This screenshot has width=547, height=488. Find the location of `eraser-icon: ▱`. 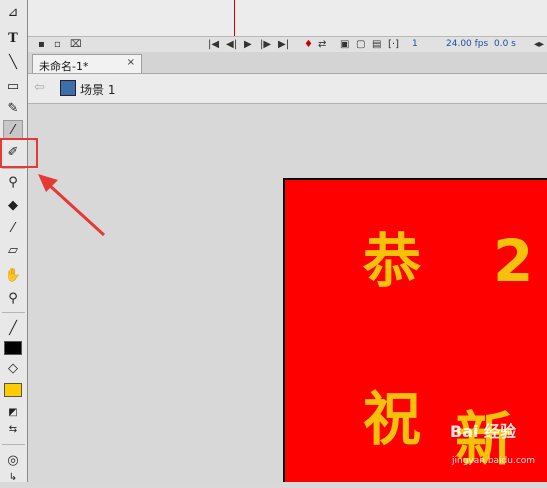

eraser-icon: ▱ is located at coordinates (13, 250).